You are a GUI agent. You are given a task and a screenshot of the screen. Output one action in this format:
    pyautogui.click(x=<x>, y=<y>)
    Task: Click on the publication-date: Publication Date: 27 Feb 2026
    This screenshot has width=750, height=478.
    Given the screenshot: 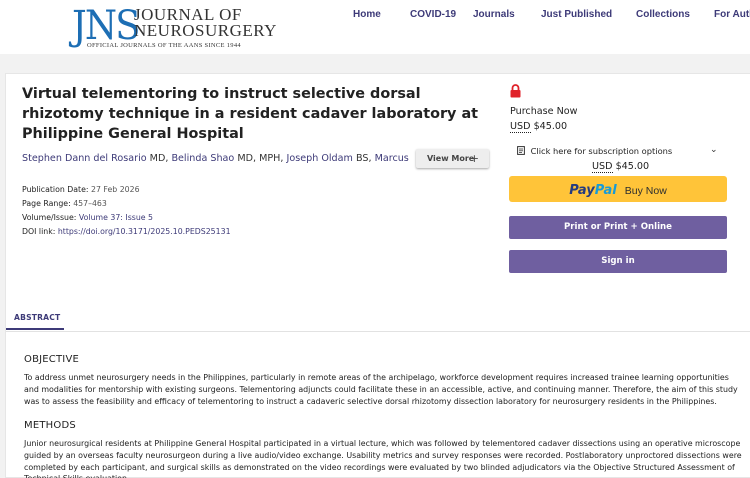 What is the action you would take?
    pyautogui.click(x=81, y=190)
    